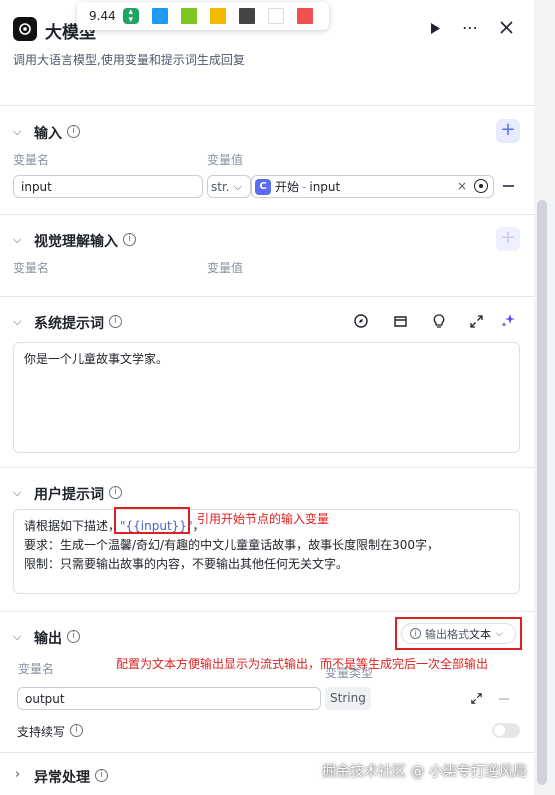  What do you see at coordinates (287, 187) in the screenshot?
I see `ref-node-text: 开始` at bounding box center [287, 187].